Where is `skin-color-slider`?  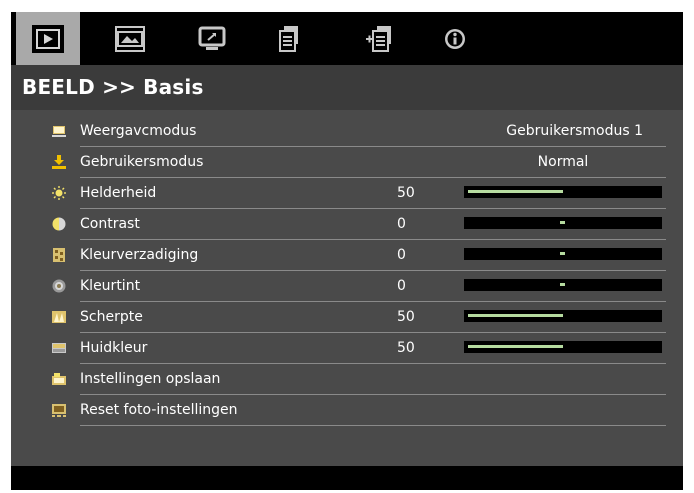 skin-color-slider is located at coordinates (563, 347).